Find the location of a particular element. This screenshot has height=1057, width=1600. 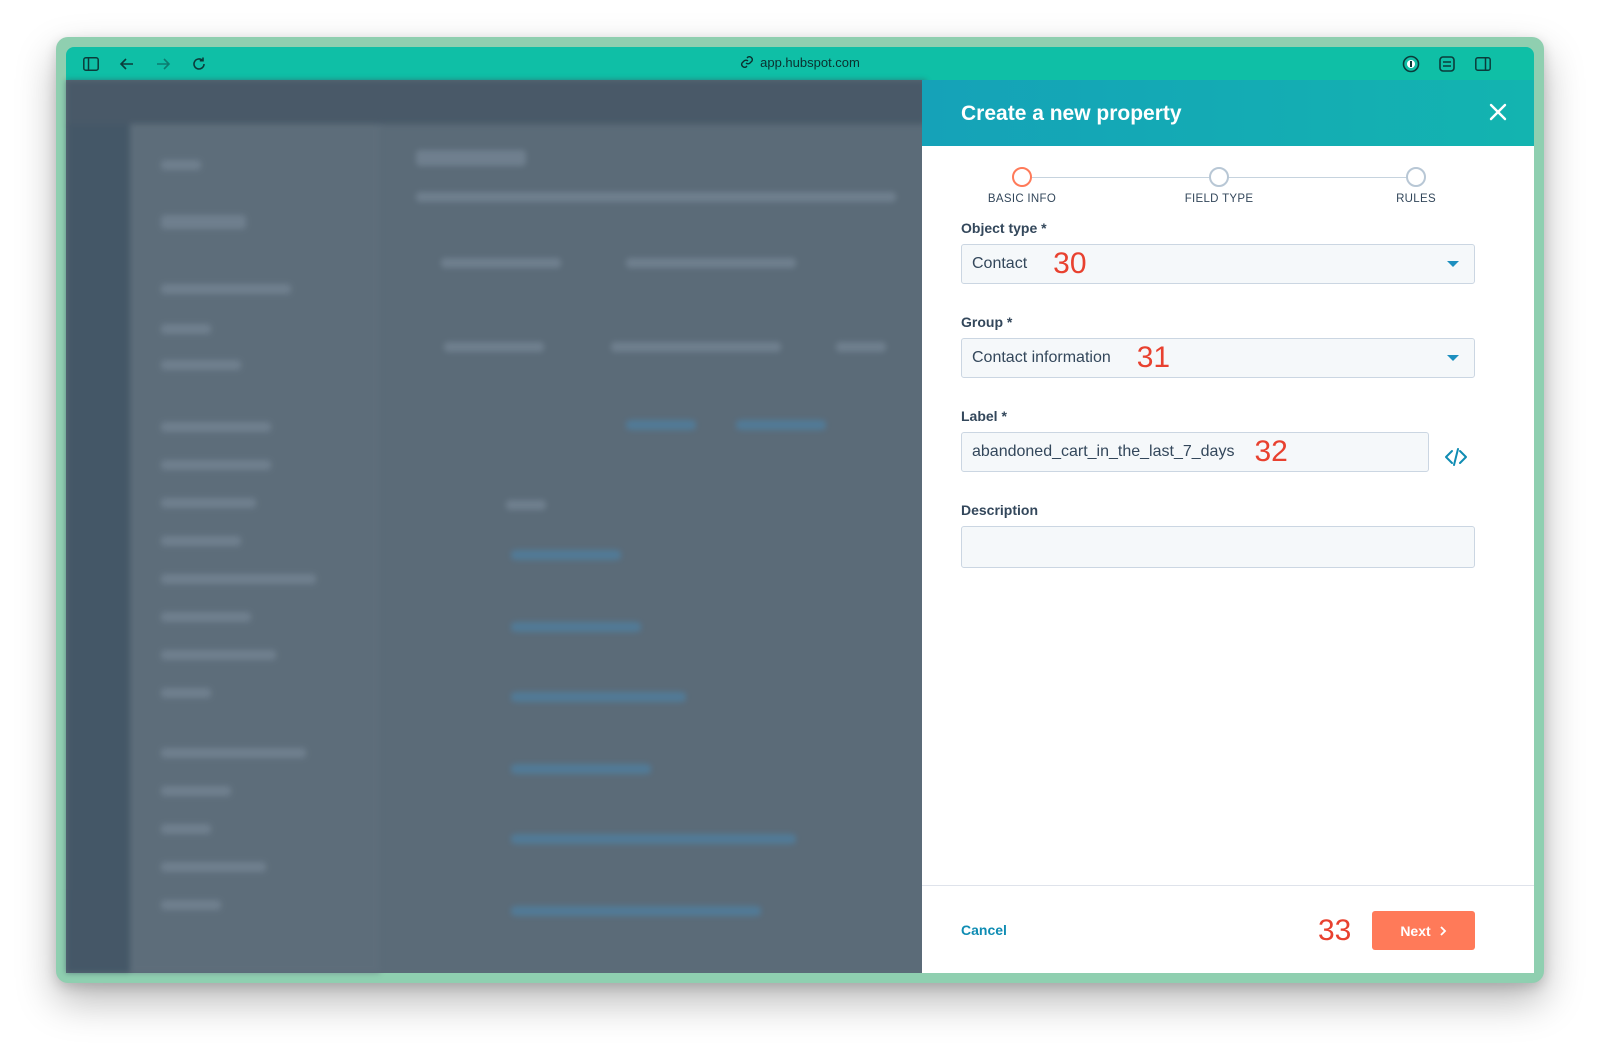

object-type-field: Object type * Contact 30 is located at coordinates (1228, 252).